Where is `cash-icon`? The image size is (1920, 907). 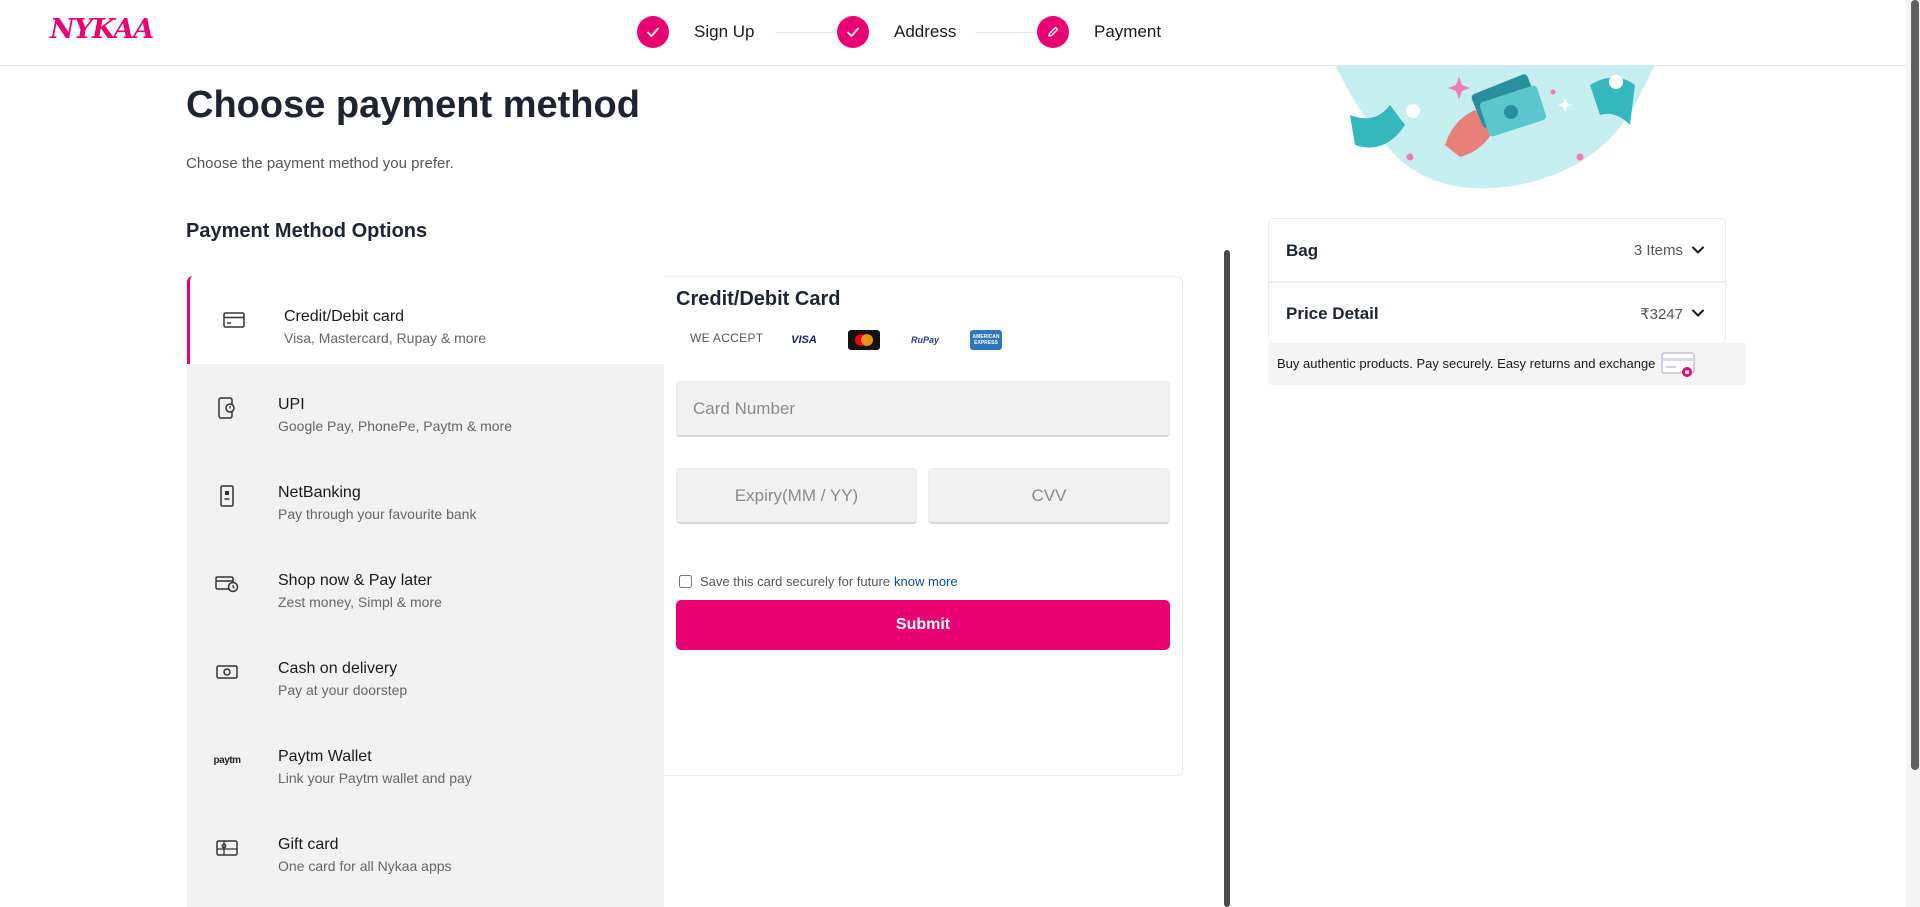
cash-icon is located at coordinates (227, 672).